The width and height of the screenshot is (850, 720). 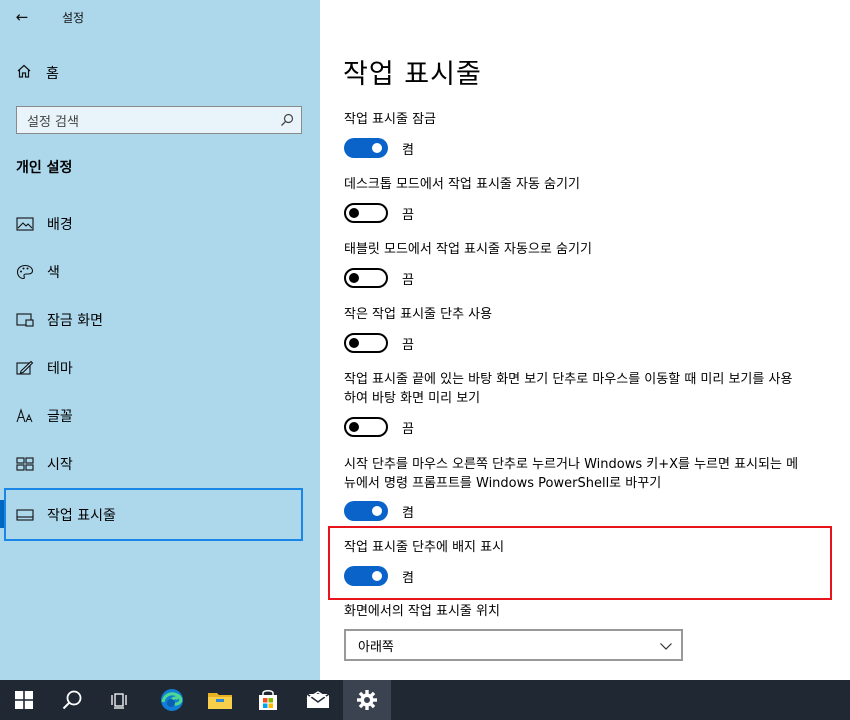 What do you see at coordinates (60, 465) in the screenshot?
I see `sidebar-item-label: 시작` at bounding box center [60, 465].